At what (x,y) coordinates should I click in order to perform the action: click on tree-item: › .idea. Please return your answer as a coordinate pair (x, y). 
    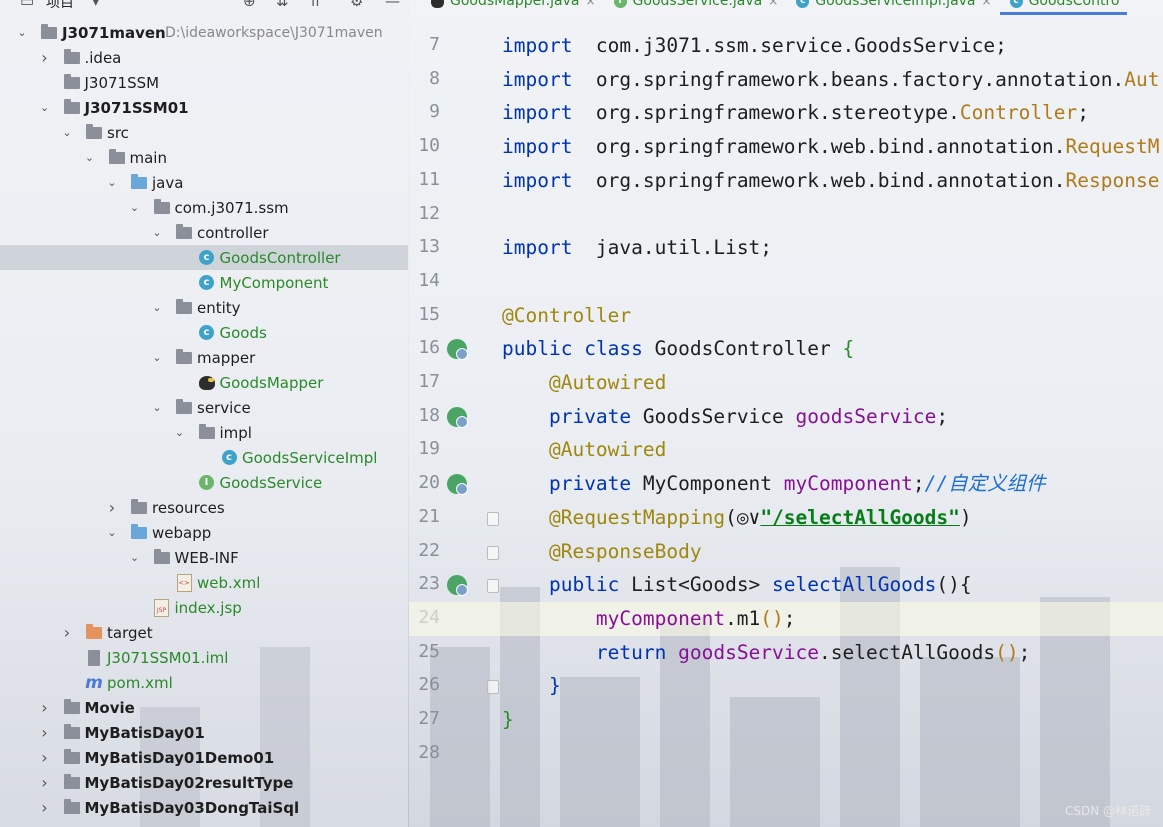
    Looking at the image, I should click on (204, 57).